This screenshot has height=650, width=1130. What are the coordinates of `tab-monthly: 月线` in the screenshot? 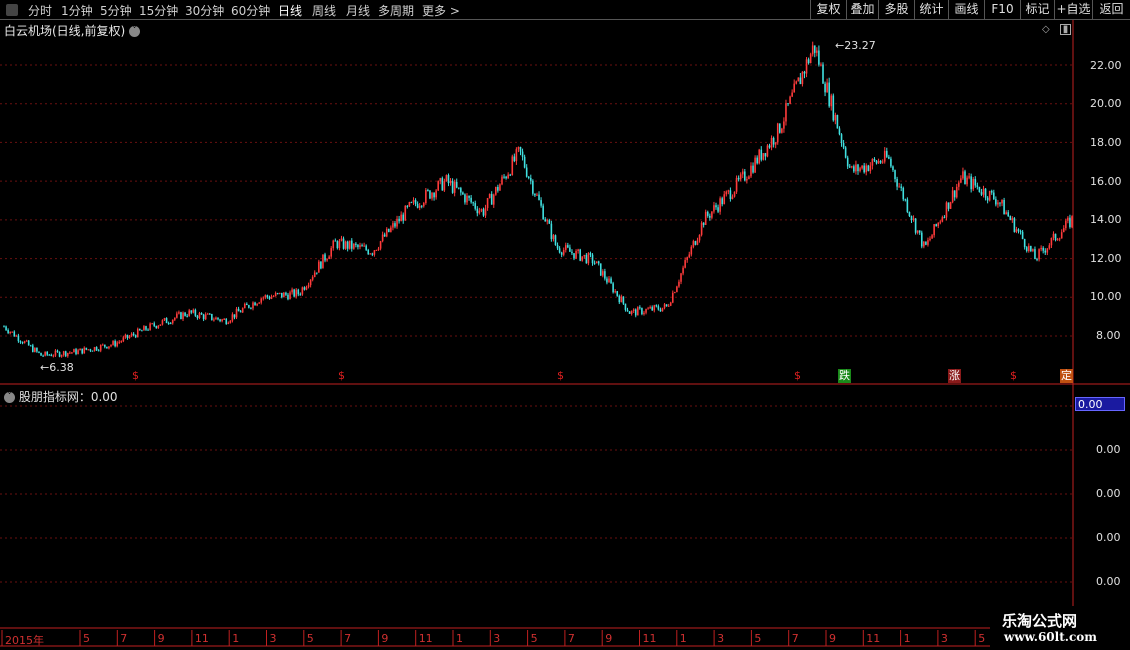 It's located at (358, 10).